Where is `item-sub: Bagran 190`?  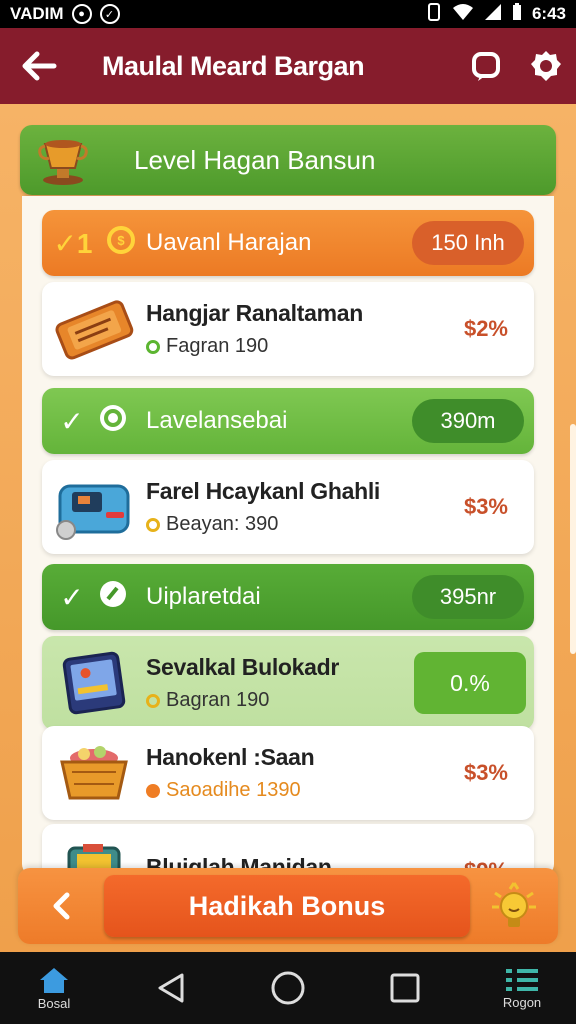 item-sub: Bagran 190 is located at coordinates (218, 700).